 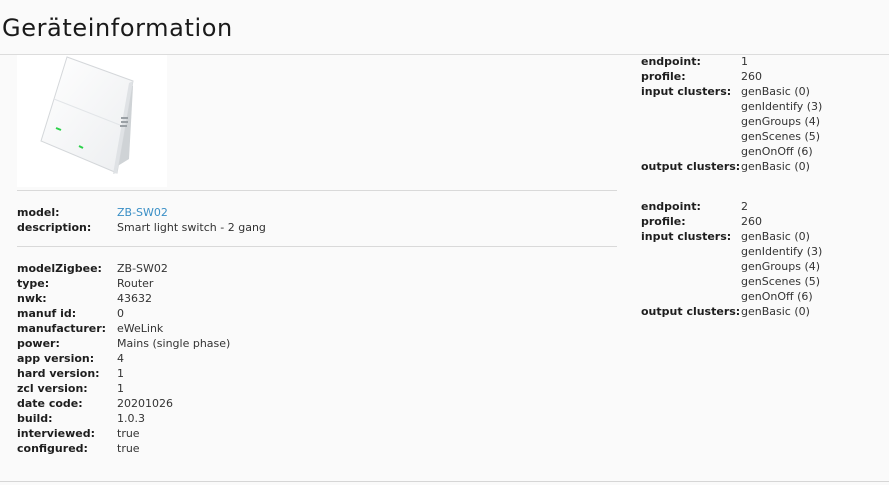 What do you see at coordinates (33, 283) in the screenshot?
I see `field-label: type:` at bounding box center [33, 283].